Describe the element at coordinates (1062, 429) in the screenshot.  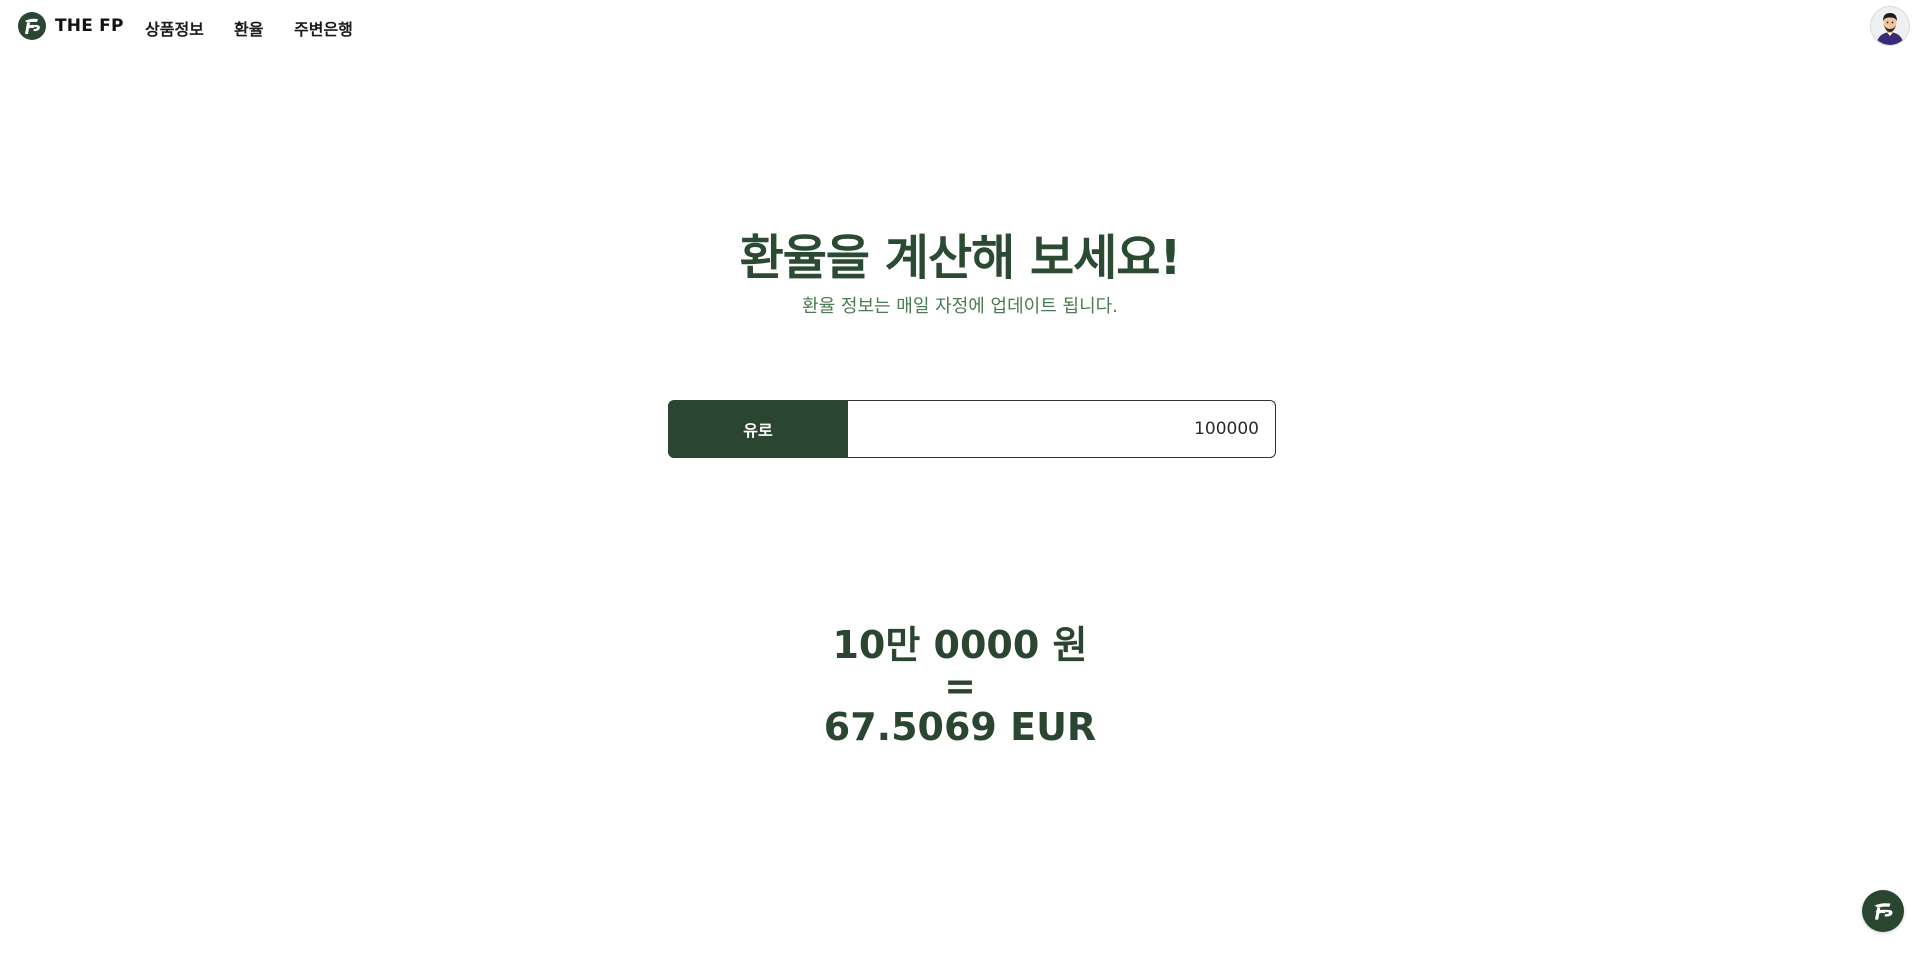
I see `amount-input` at that location.